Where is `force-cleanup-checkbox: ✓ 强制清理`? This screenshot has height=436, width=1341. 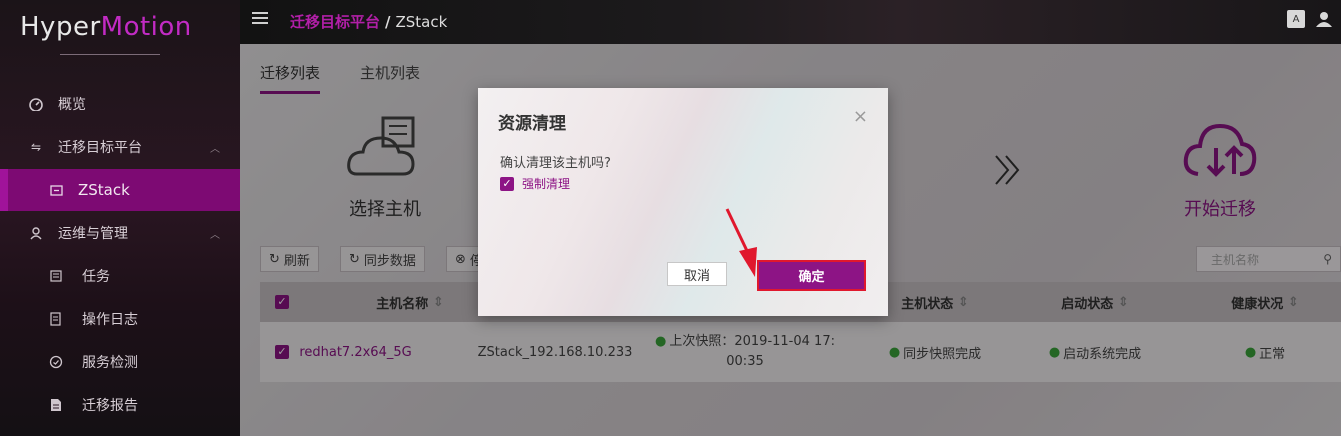
force-cleanup-checkbox: ✓ 强制清理 is located at coordinates (535, 183).